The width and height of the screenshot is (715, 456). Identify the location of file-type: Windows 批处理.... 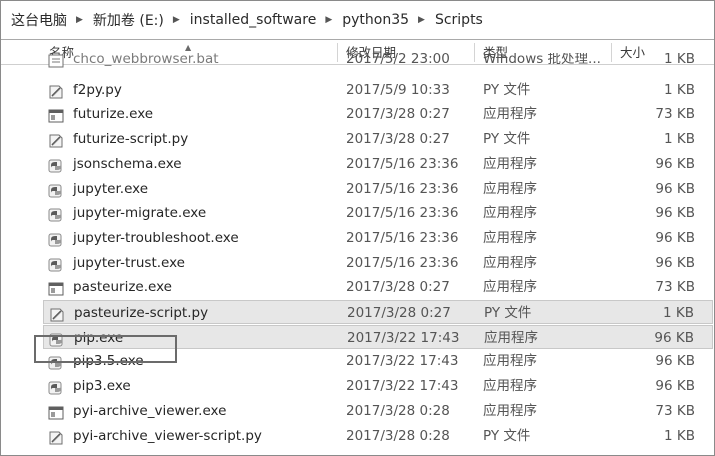
(542, 60).